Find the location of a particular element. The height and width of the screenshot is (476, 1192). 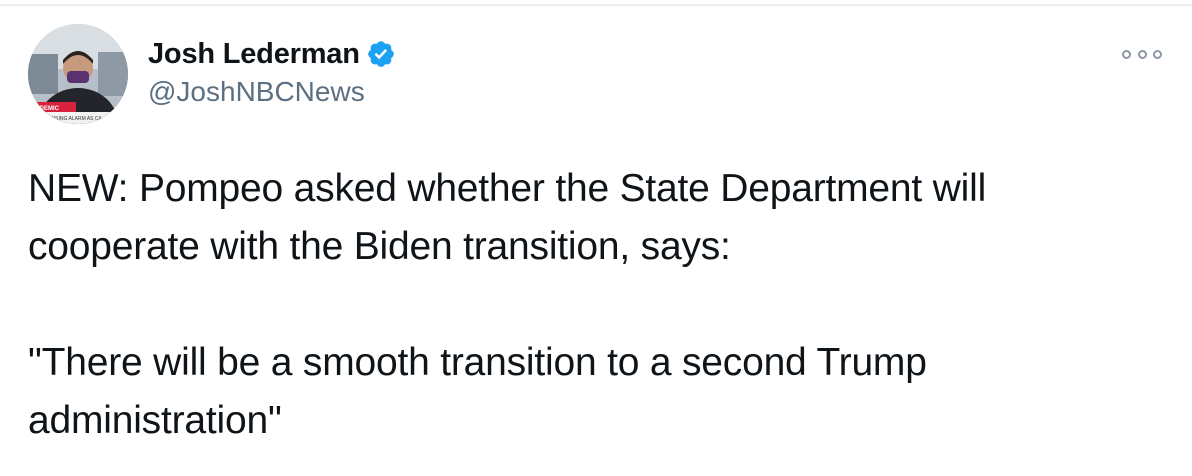

profile-photo: ANDEMIC CIALS RAISING ALARM AS CA is located at coordinates (78, 74).